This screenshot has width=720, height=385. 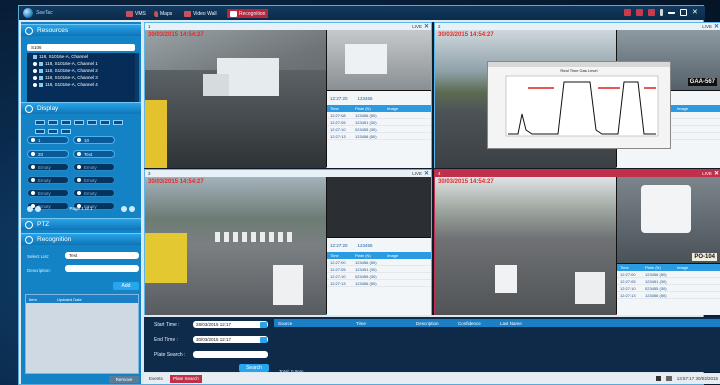 What do you see at coordinates (338, 136) in the screenshot?
I see `cell-time: 12:27:13` at bounding box center [338, 136].